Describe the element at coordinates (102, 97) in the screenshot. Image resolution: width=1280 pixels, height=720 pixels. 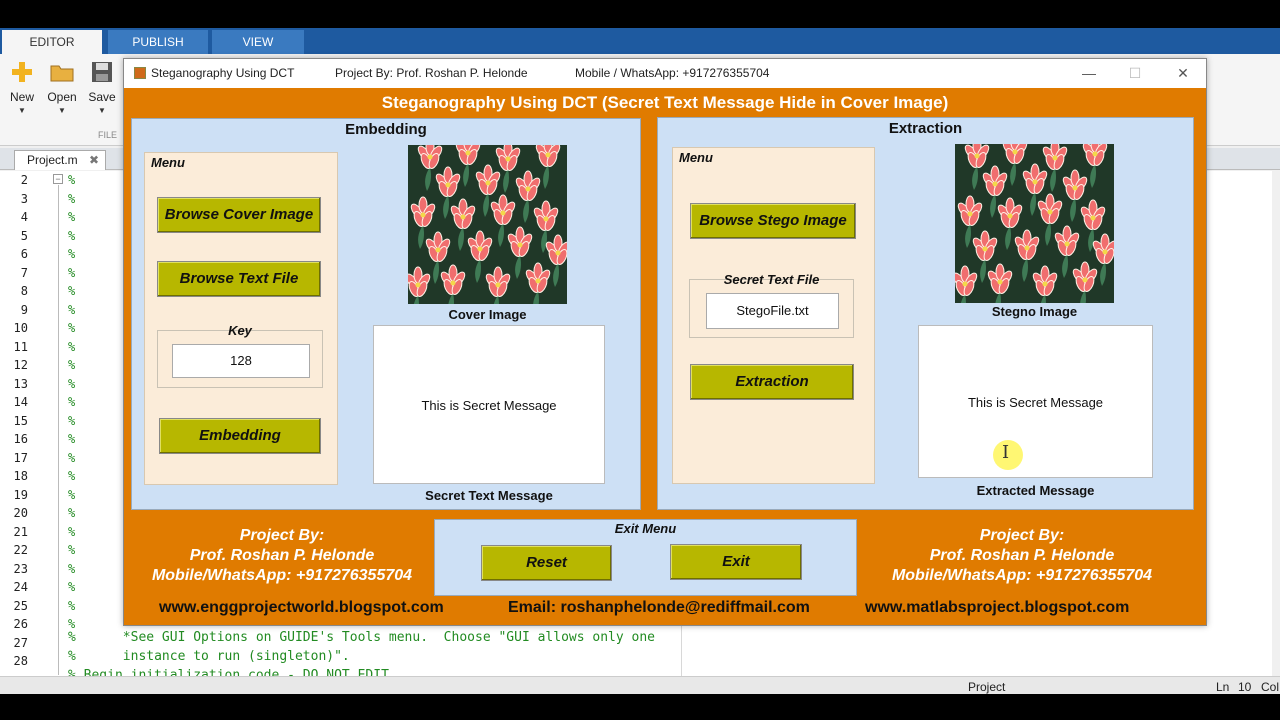
I see `save-button-label: Save` at that location.